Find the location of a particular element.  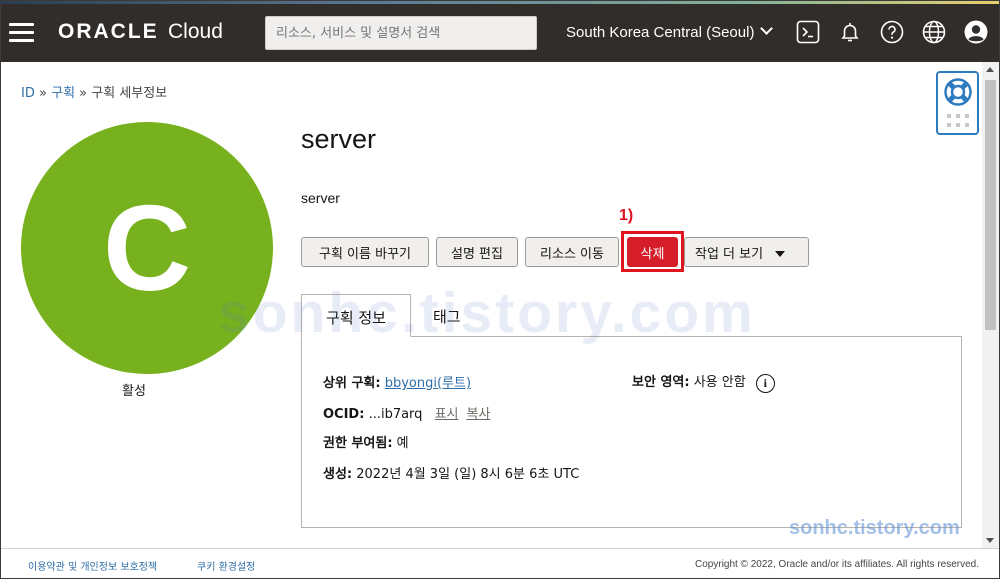

edit-description-button: 설명 편집 is located at coordinates (477, 252).